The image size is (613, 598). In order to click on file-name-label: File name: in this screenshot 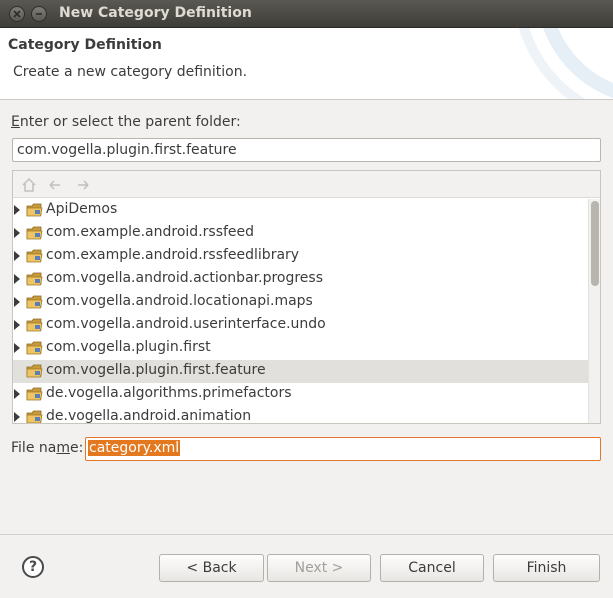, I will do `click(47, 448)`.